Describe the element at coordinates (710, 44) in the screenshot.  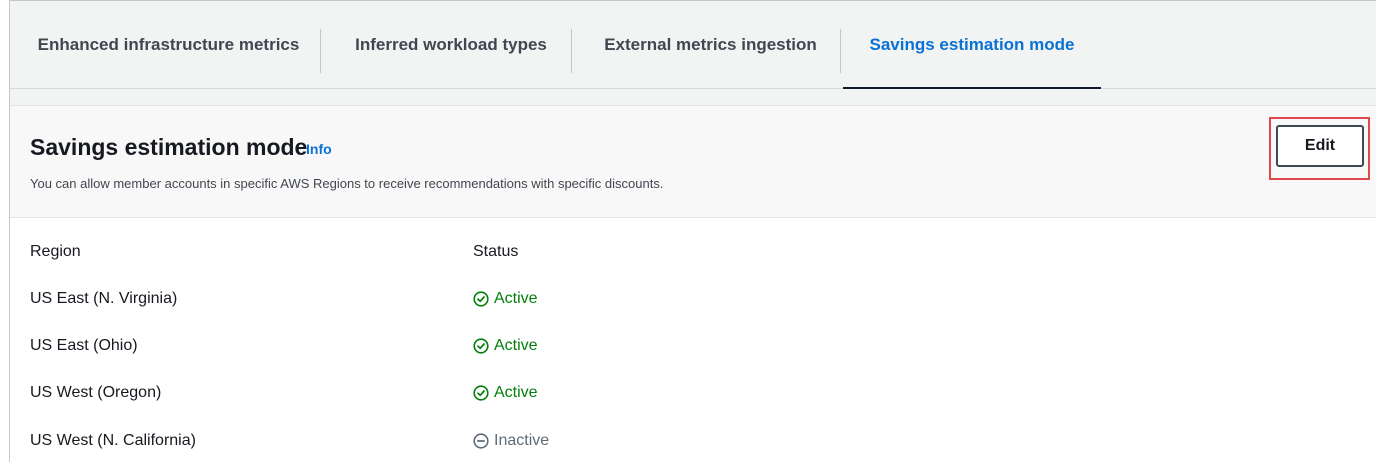
I see `tab-external-metrics-ingestion: External metrics ingestion` at that location.